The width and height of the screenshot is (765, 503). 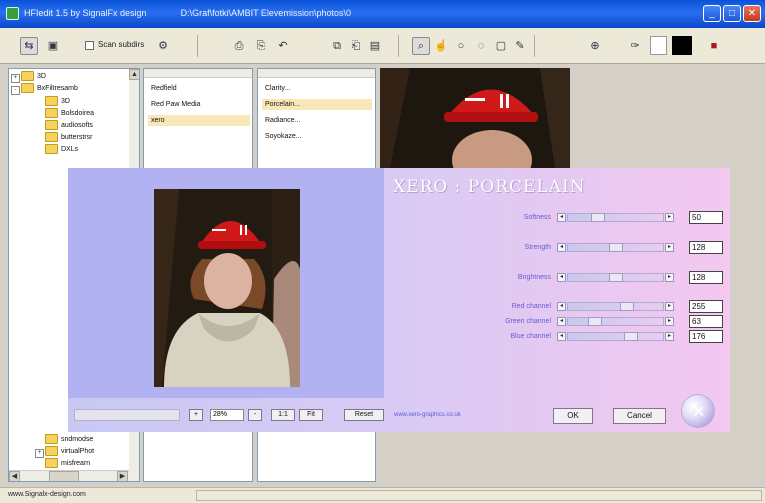 What do you see at coordinates (561, 217) in the screenshot?
I see `softness-decrease-button: ◂` at bounding box center [561, 217].